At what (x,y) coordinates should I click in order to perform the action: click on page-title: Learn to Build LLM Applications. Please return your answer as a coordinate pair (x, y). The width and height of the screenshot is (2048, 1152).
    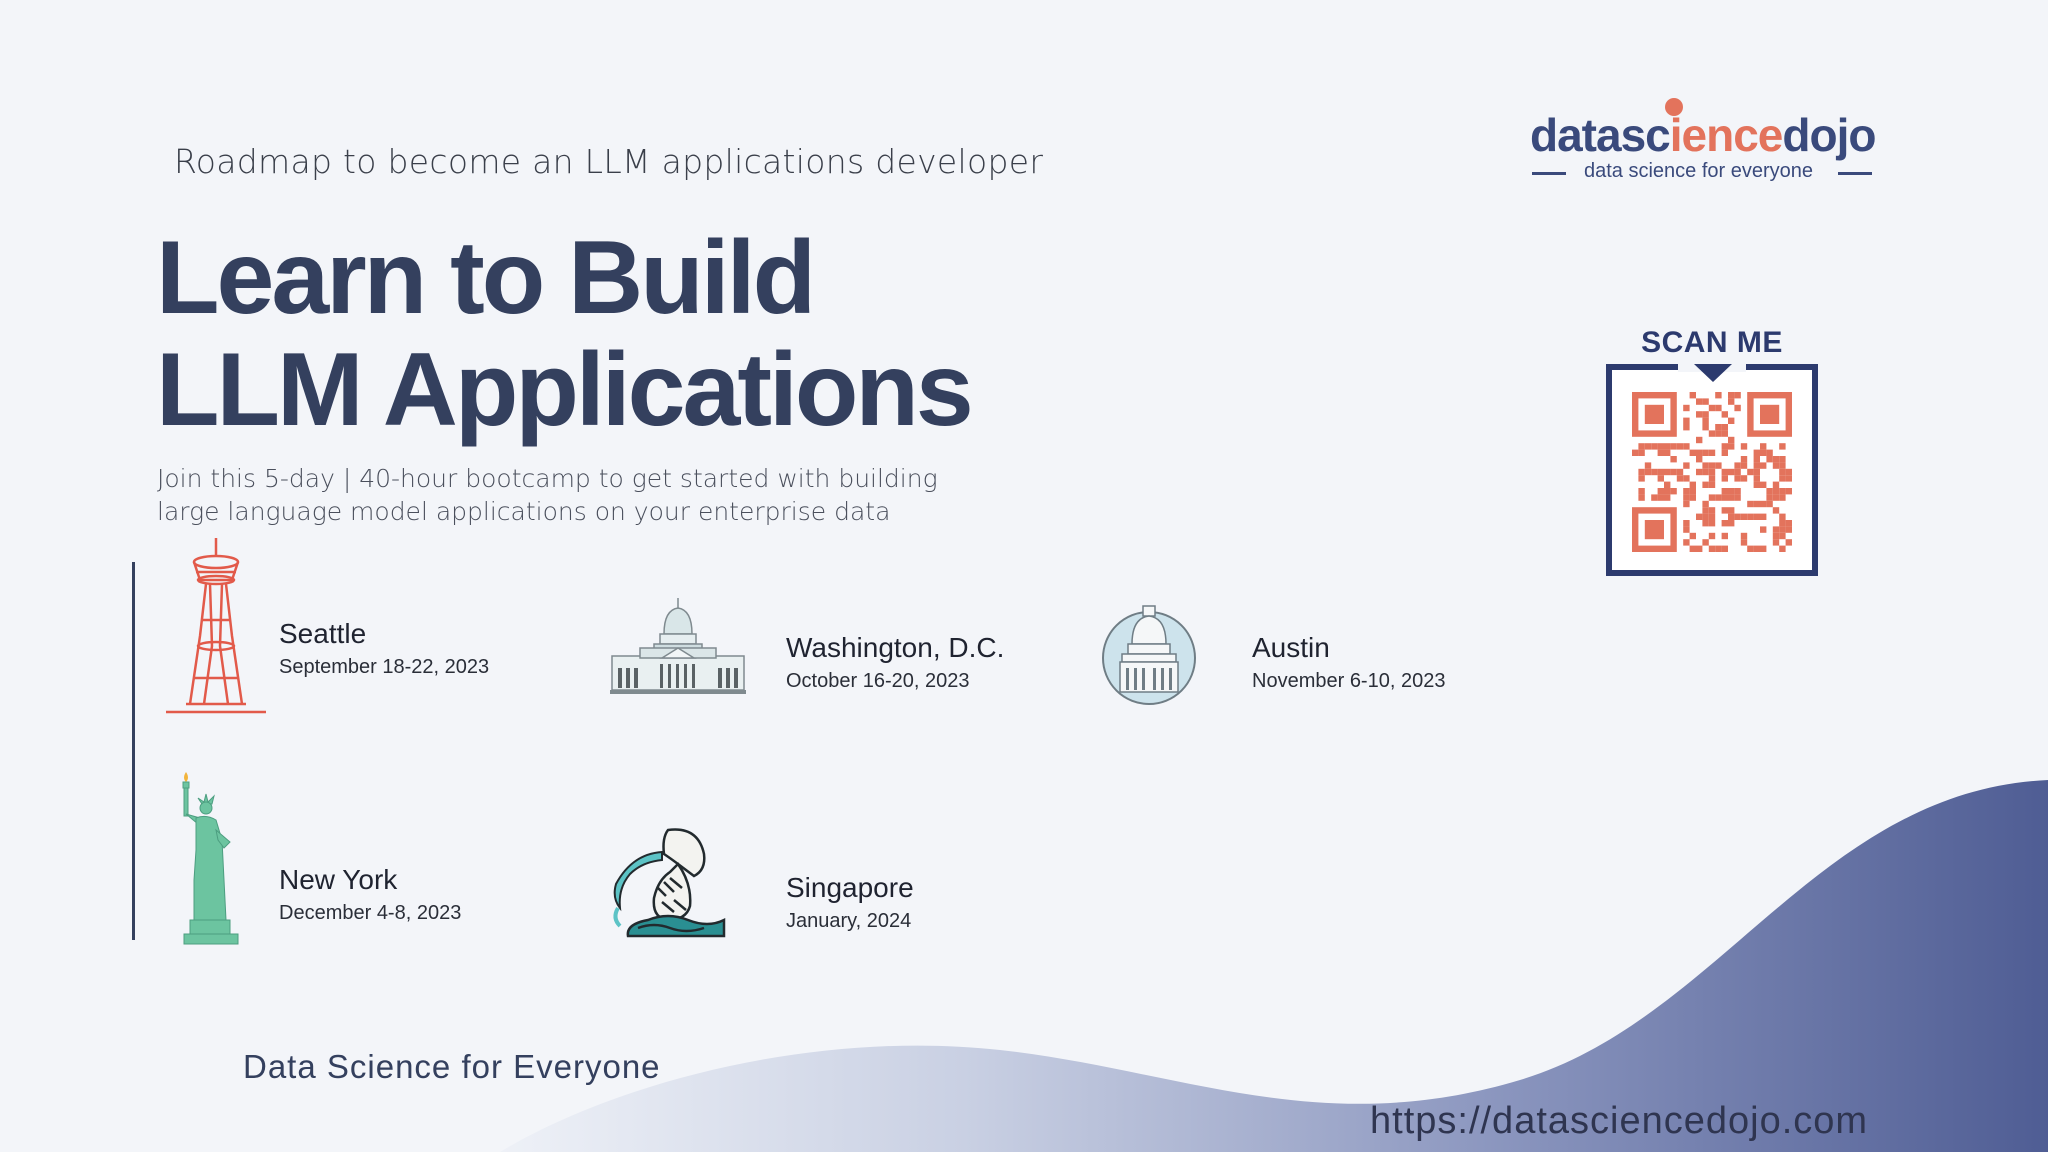
    Looking at the image, I should click on (565, 334).